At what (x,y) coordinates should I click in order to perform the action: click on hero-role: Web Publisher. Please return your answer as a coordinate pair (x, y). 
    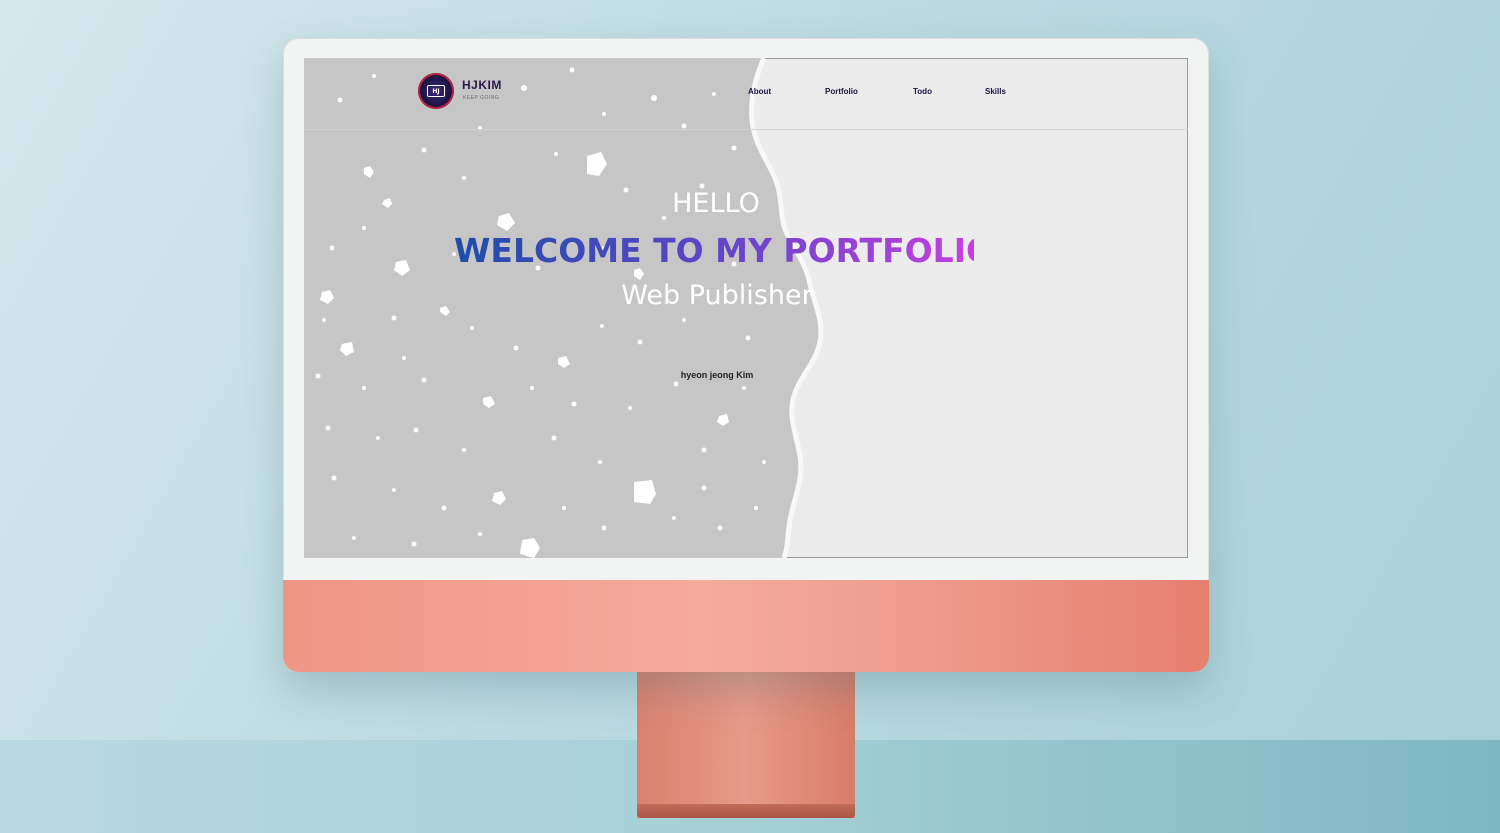
    Looking at the image, I should click on (717, 295).